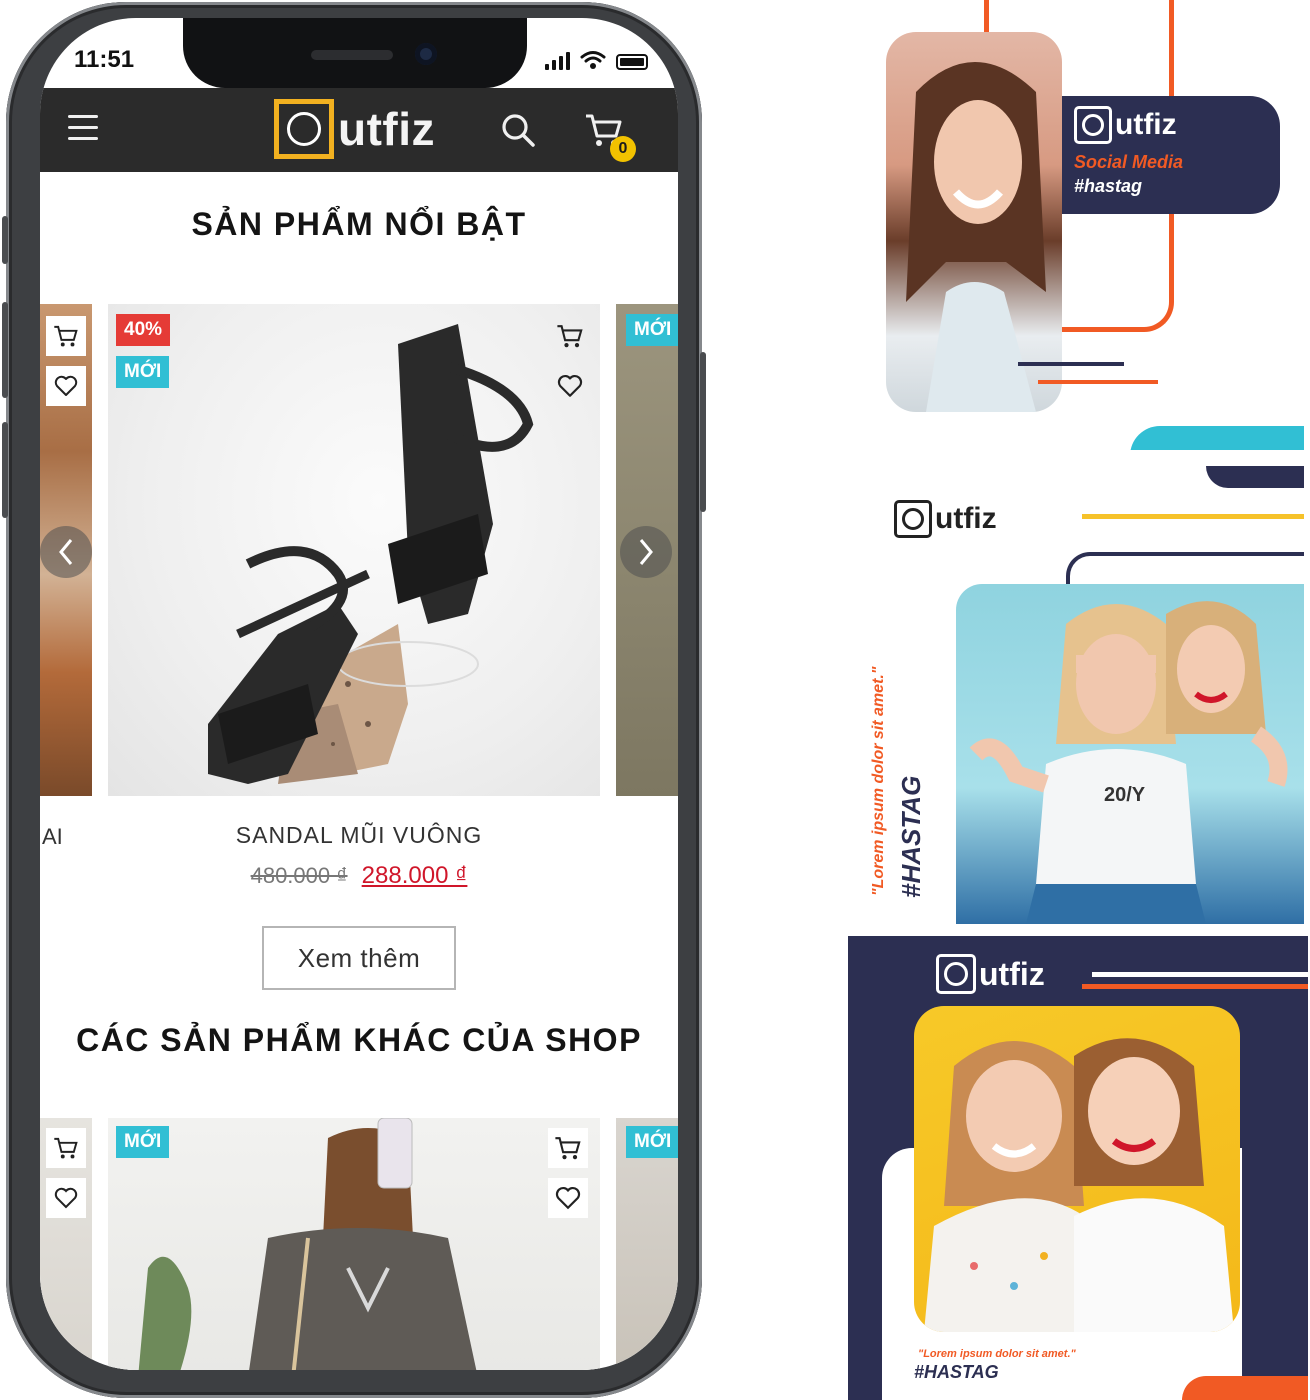  Describe the element at coordinates (359, 958) in the screenshot. I see `view-more-button: Xem thêm` at that location.